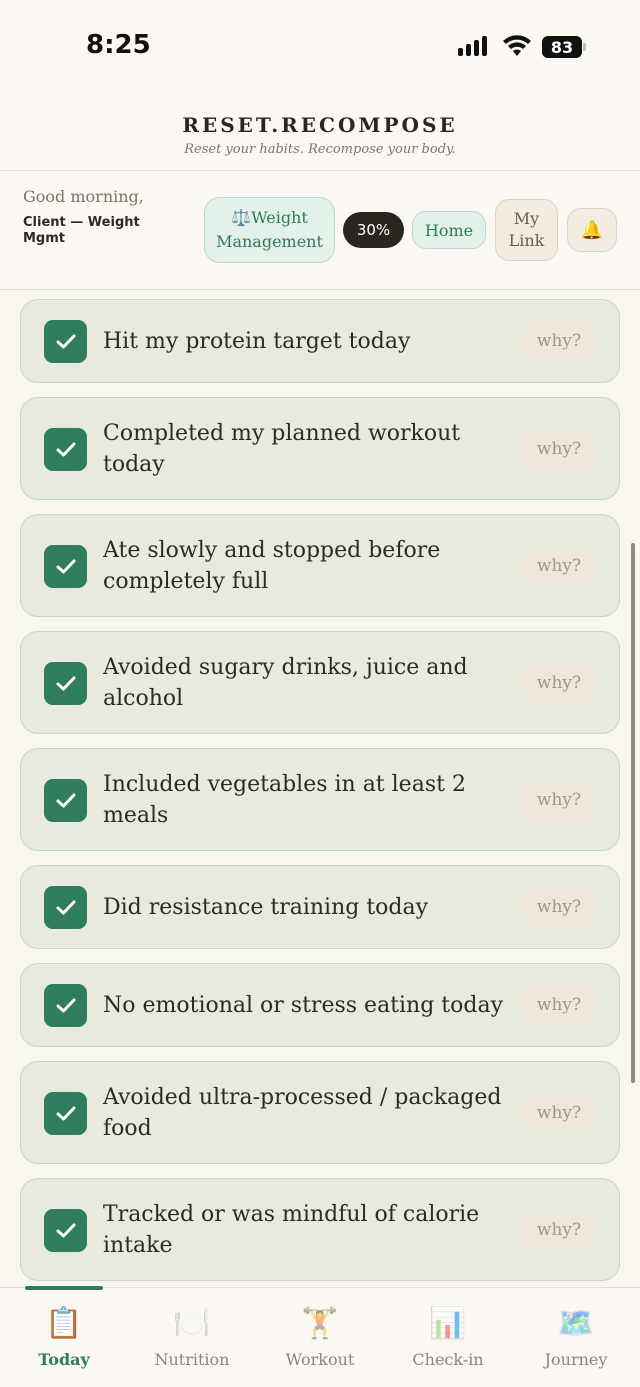  Describe the element at coordinates (517, 45) in the screenshot. I see `wifi-icon` at that location.